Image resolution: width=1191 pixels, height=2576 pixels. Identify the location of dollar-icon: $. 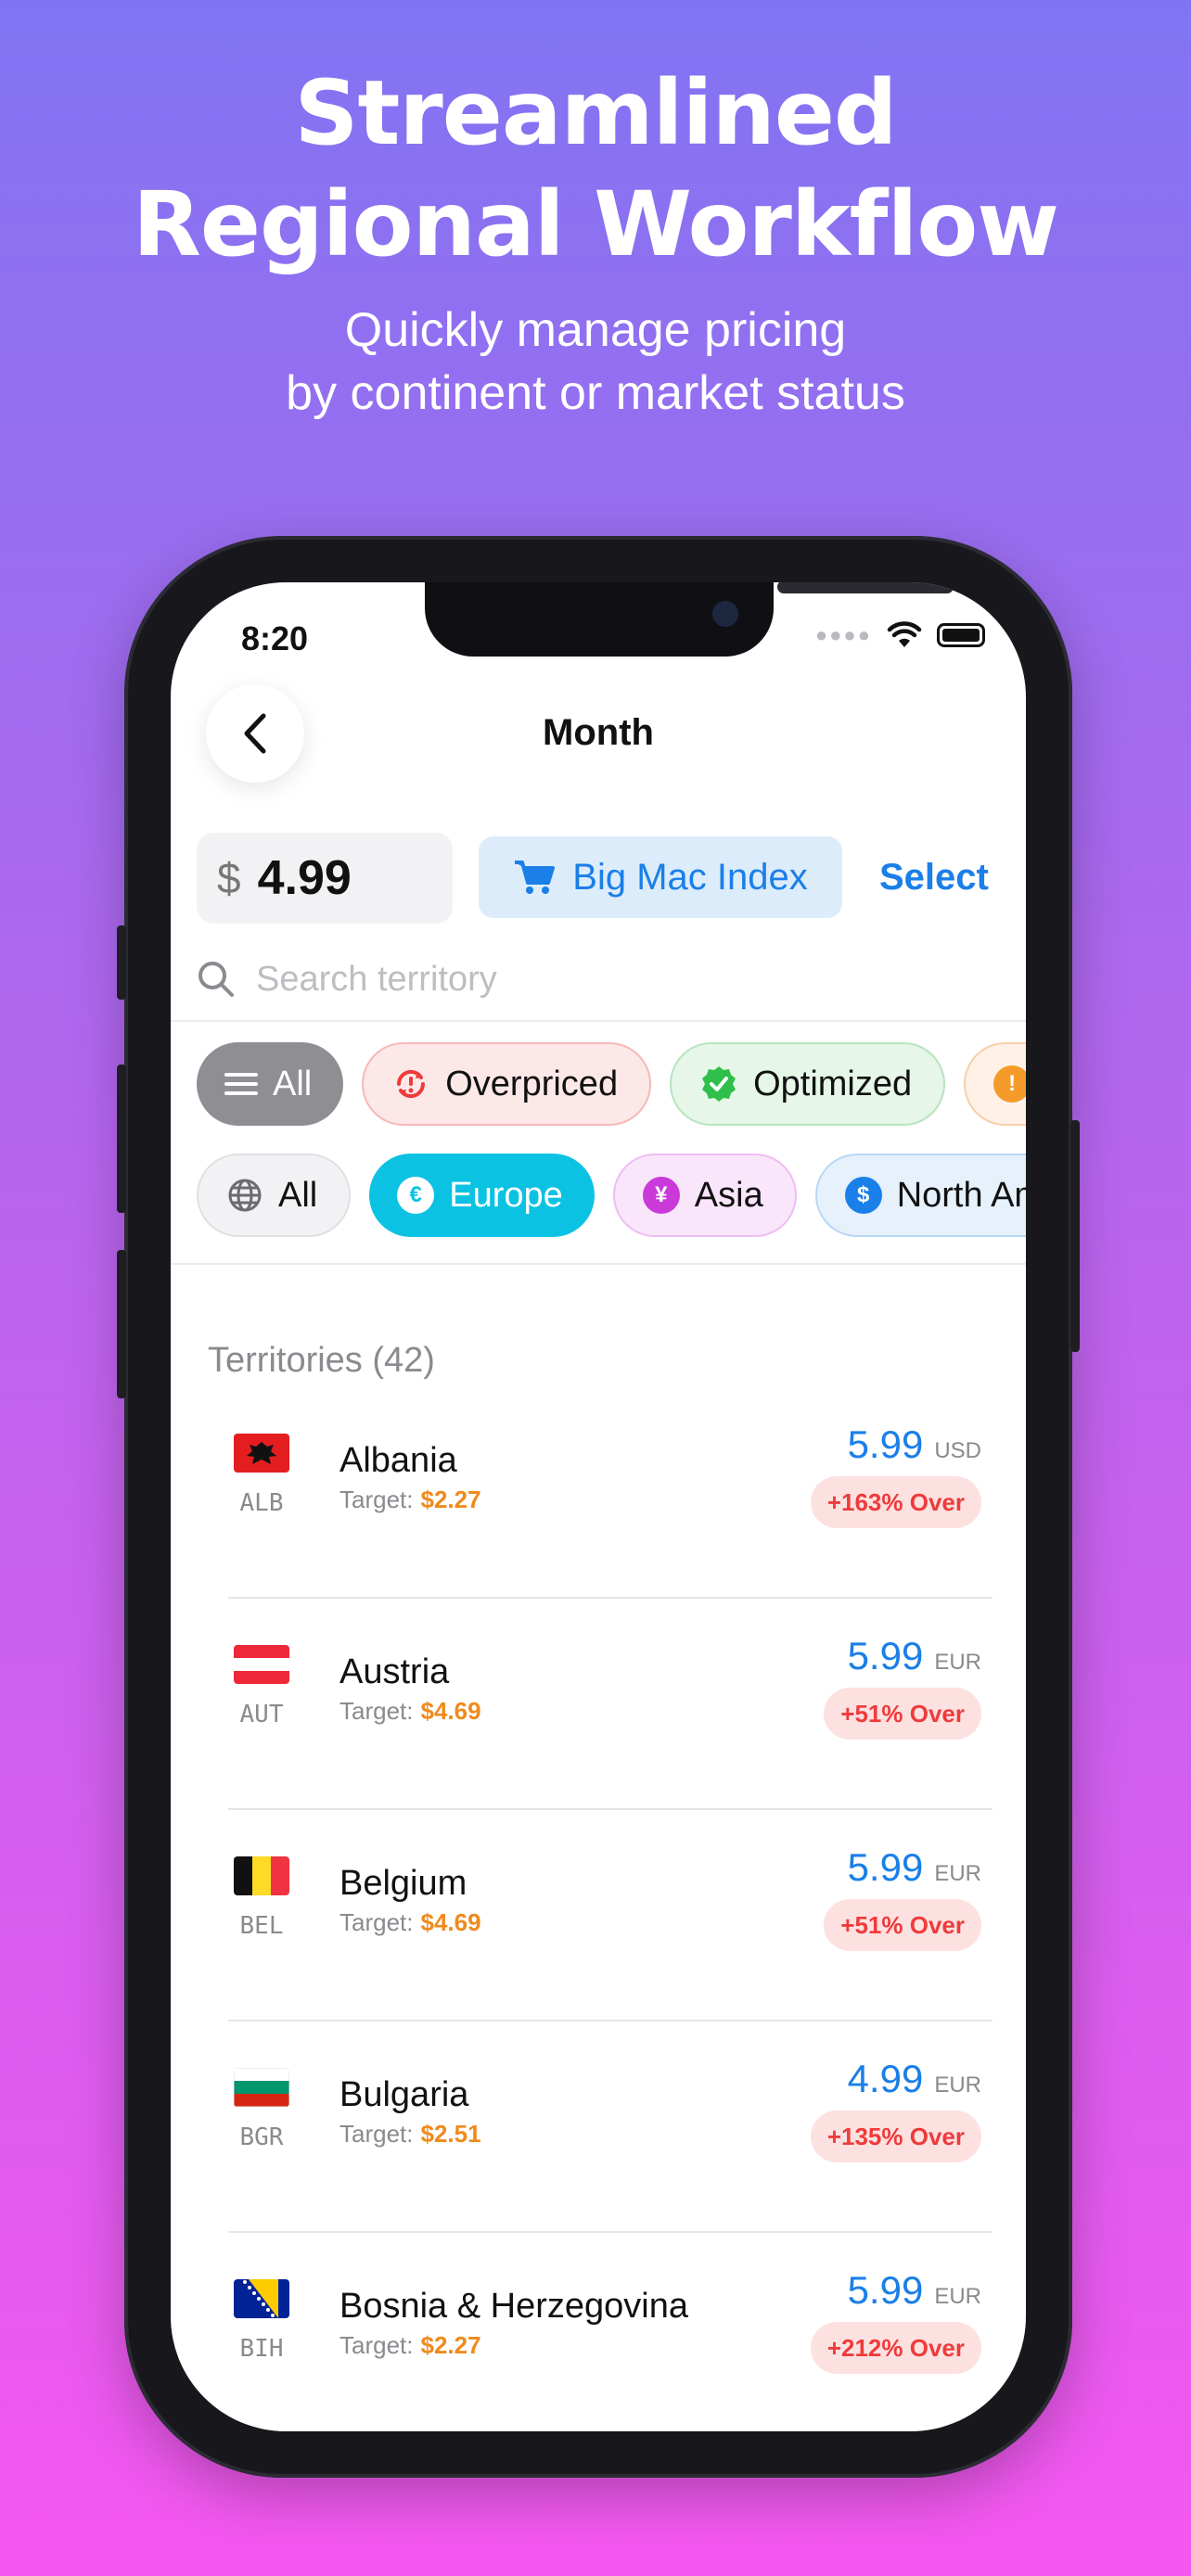
(863, 1196).